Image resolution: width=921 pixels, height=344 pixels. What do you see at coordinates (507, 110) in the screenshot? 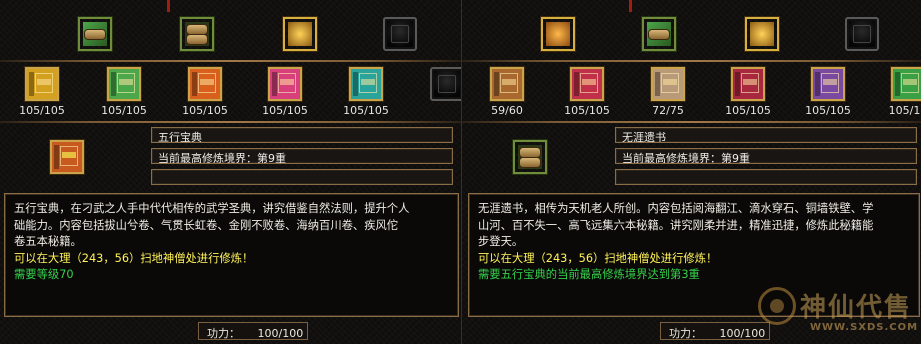
I see `book-count: 59/60` at bounding box center [507, 110].